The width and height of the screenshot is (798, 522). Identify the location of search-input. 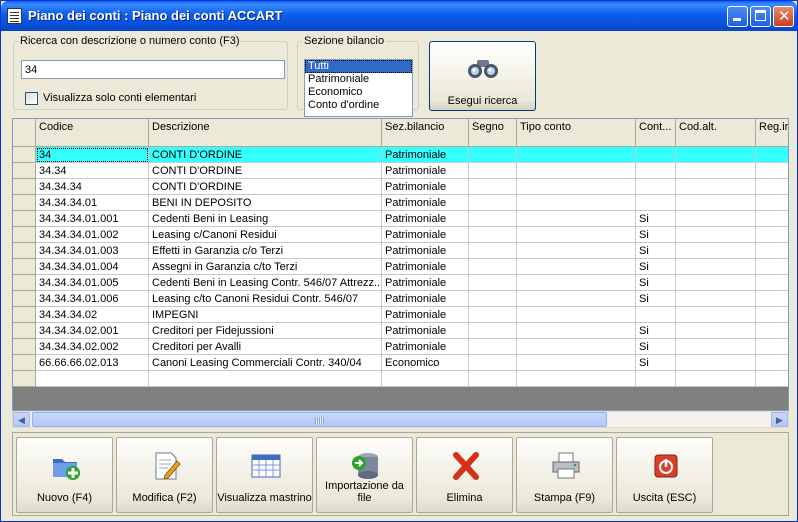
(153, 69).